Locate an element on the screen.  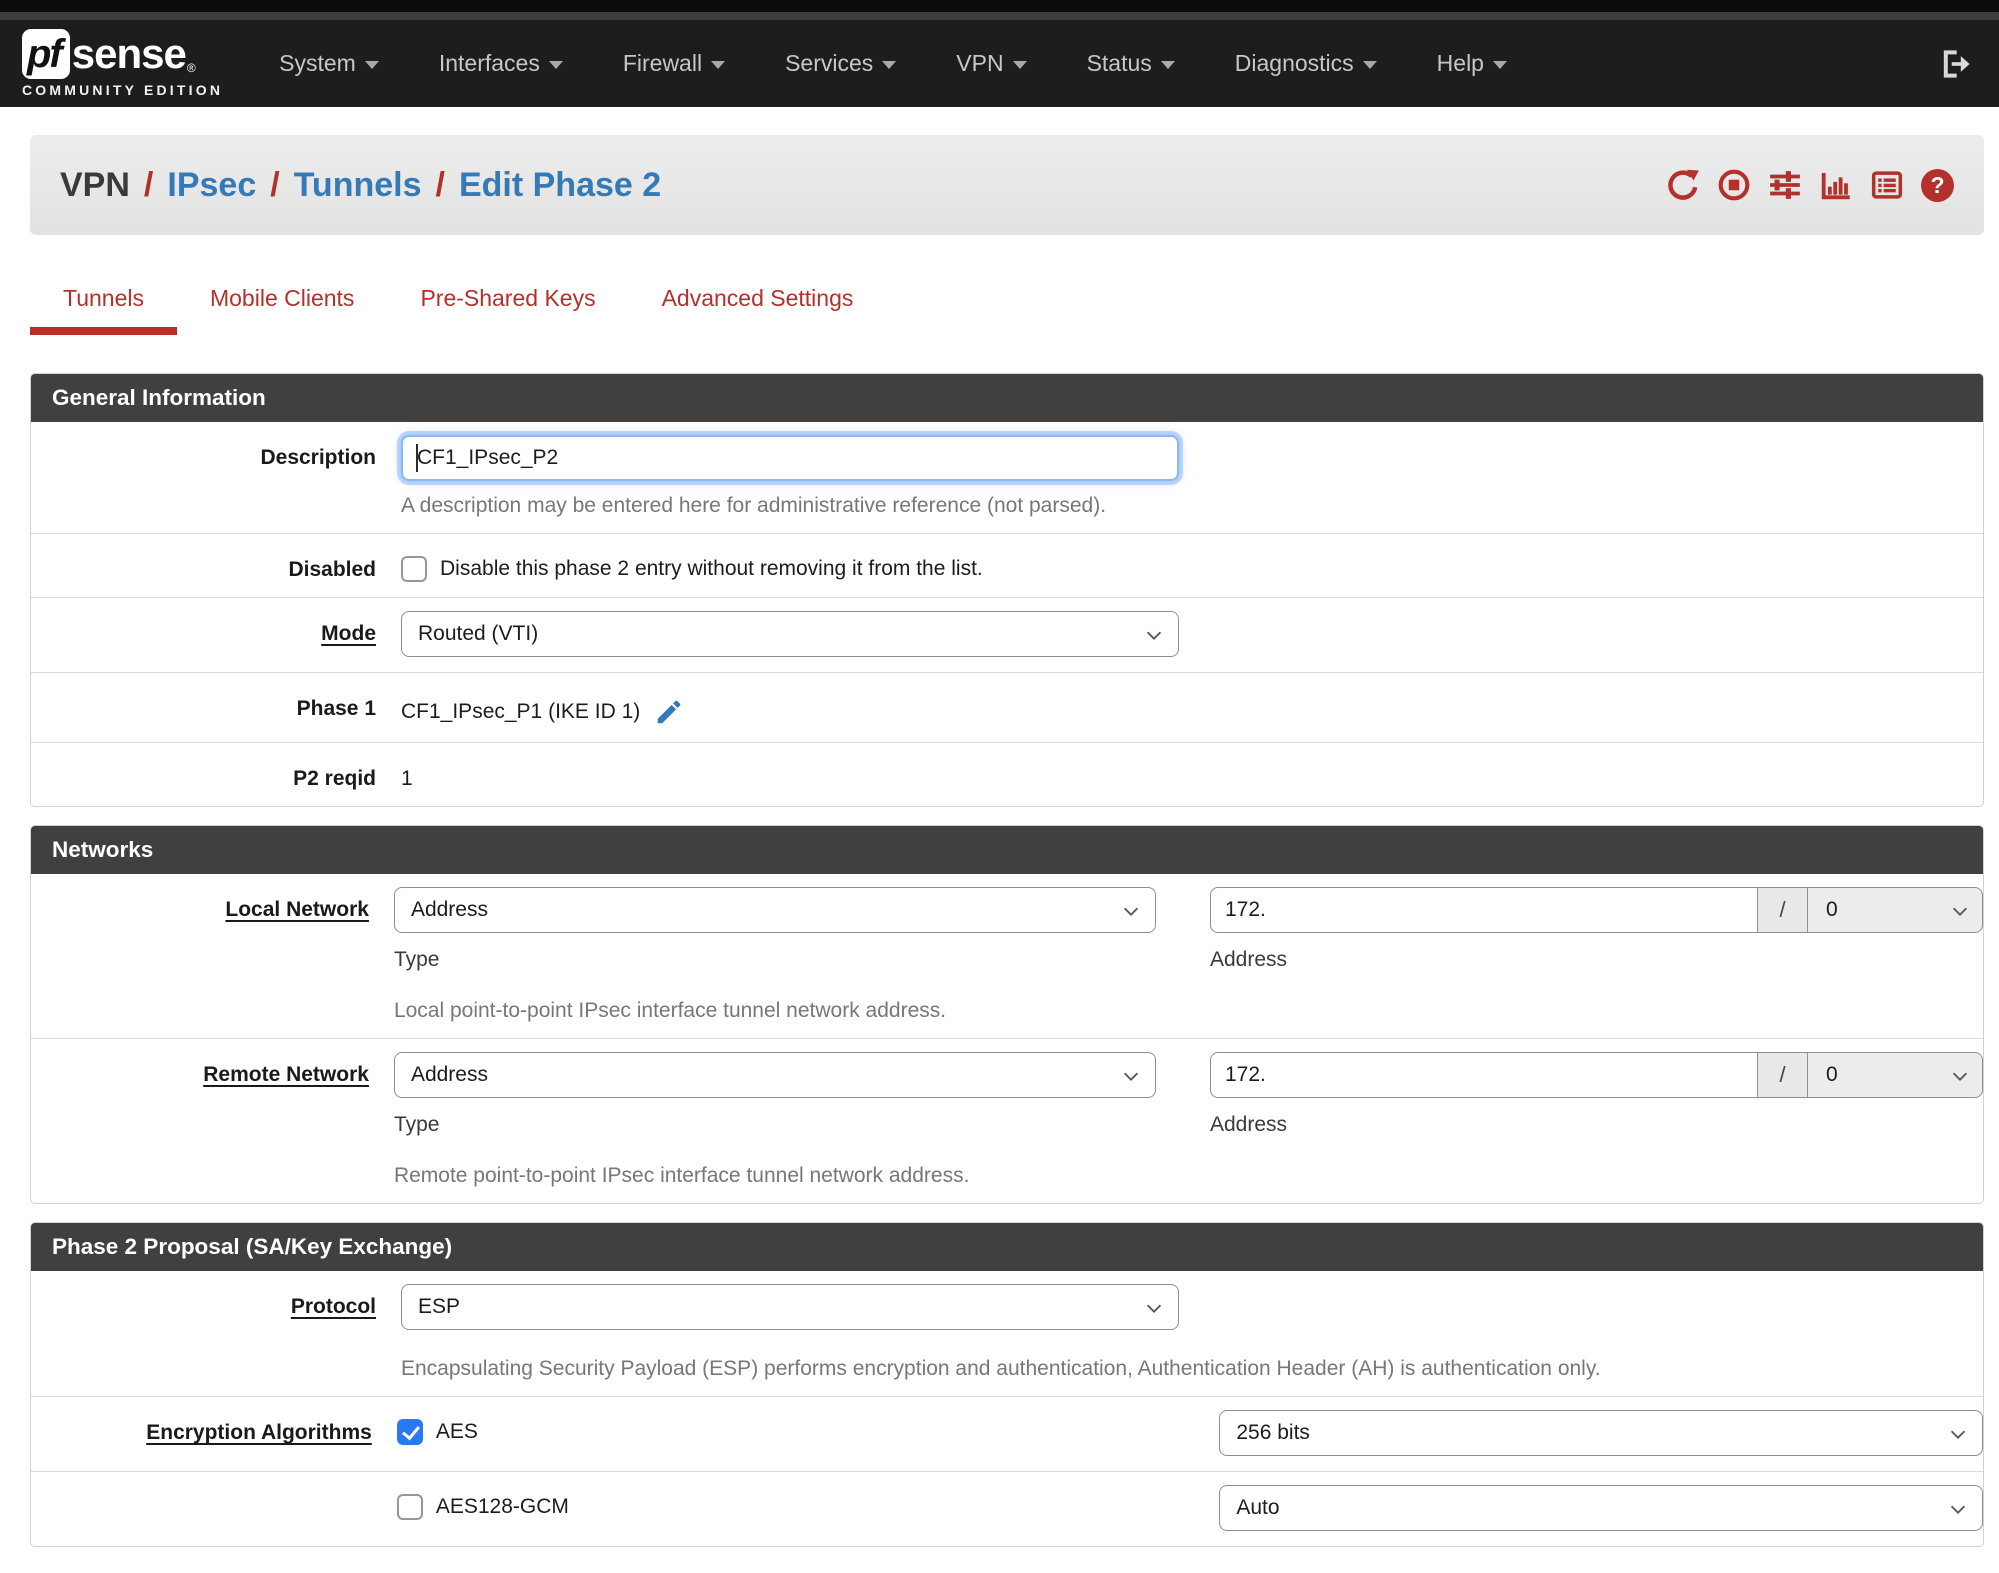
local-address-input is located at coordinates (1484, 910).